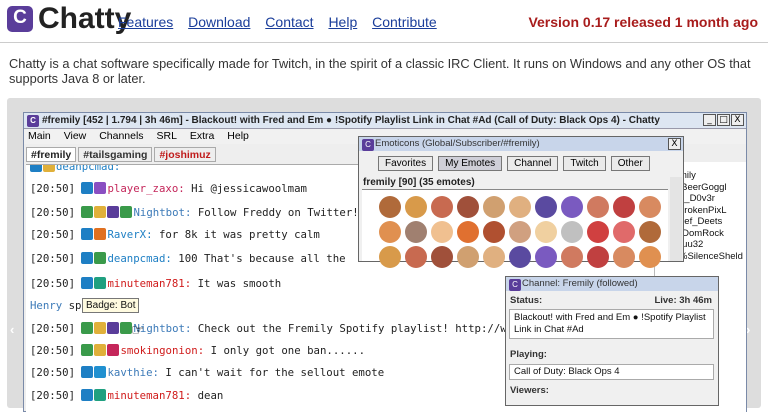 Image resolution: width=768 pixels, height=412 pixels. I want to click on chat-message: [20:50] player_zaxo: Hi @jessicawoolmam, so click(168, 189).